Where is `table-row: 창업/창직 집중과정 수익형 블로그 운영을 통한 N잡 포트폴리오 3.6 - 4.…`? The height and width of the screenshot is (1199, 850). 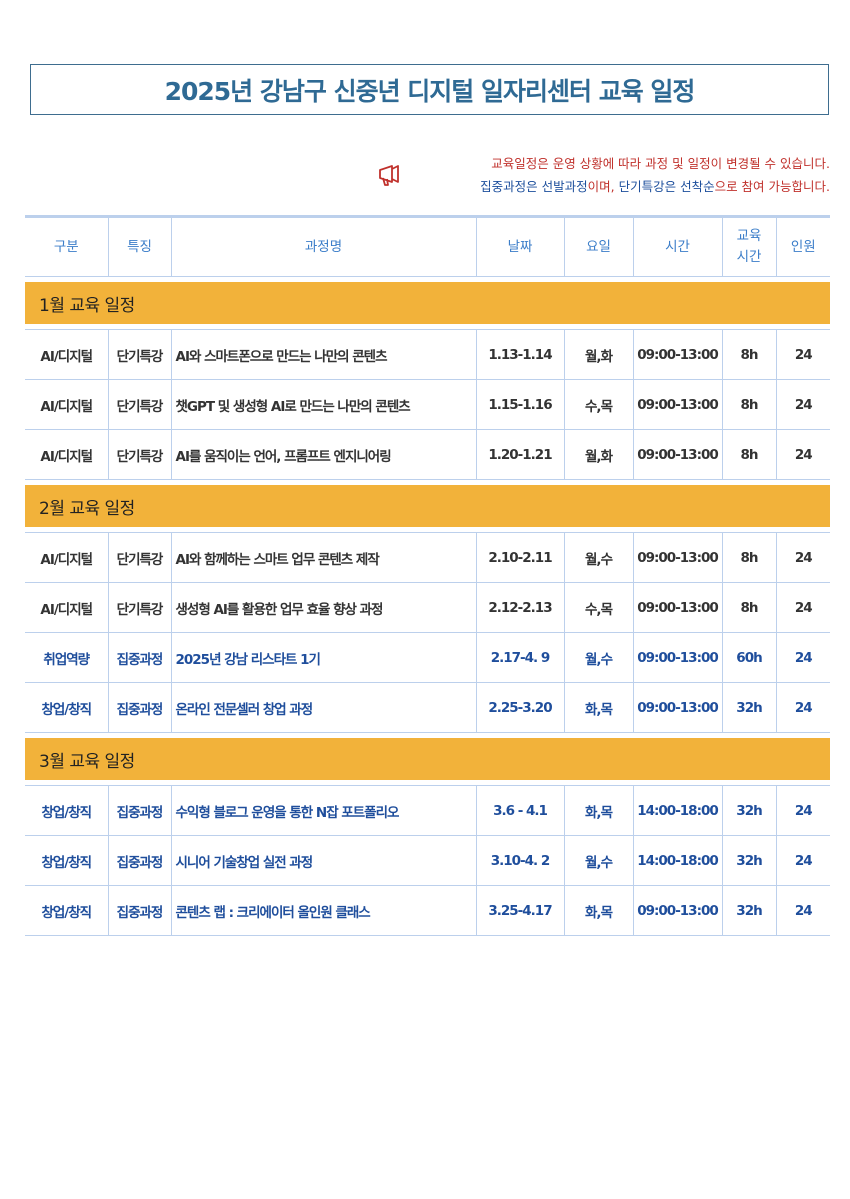 table-row: 창업/창직 집중과정 수익형 블로그 운영을 통한 N잡 포트폴리오 3.6 - 4.… is located at coordinates (427, 810).